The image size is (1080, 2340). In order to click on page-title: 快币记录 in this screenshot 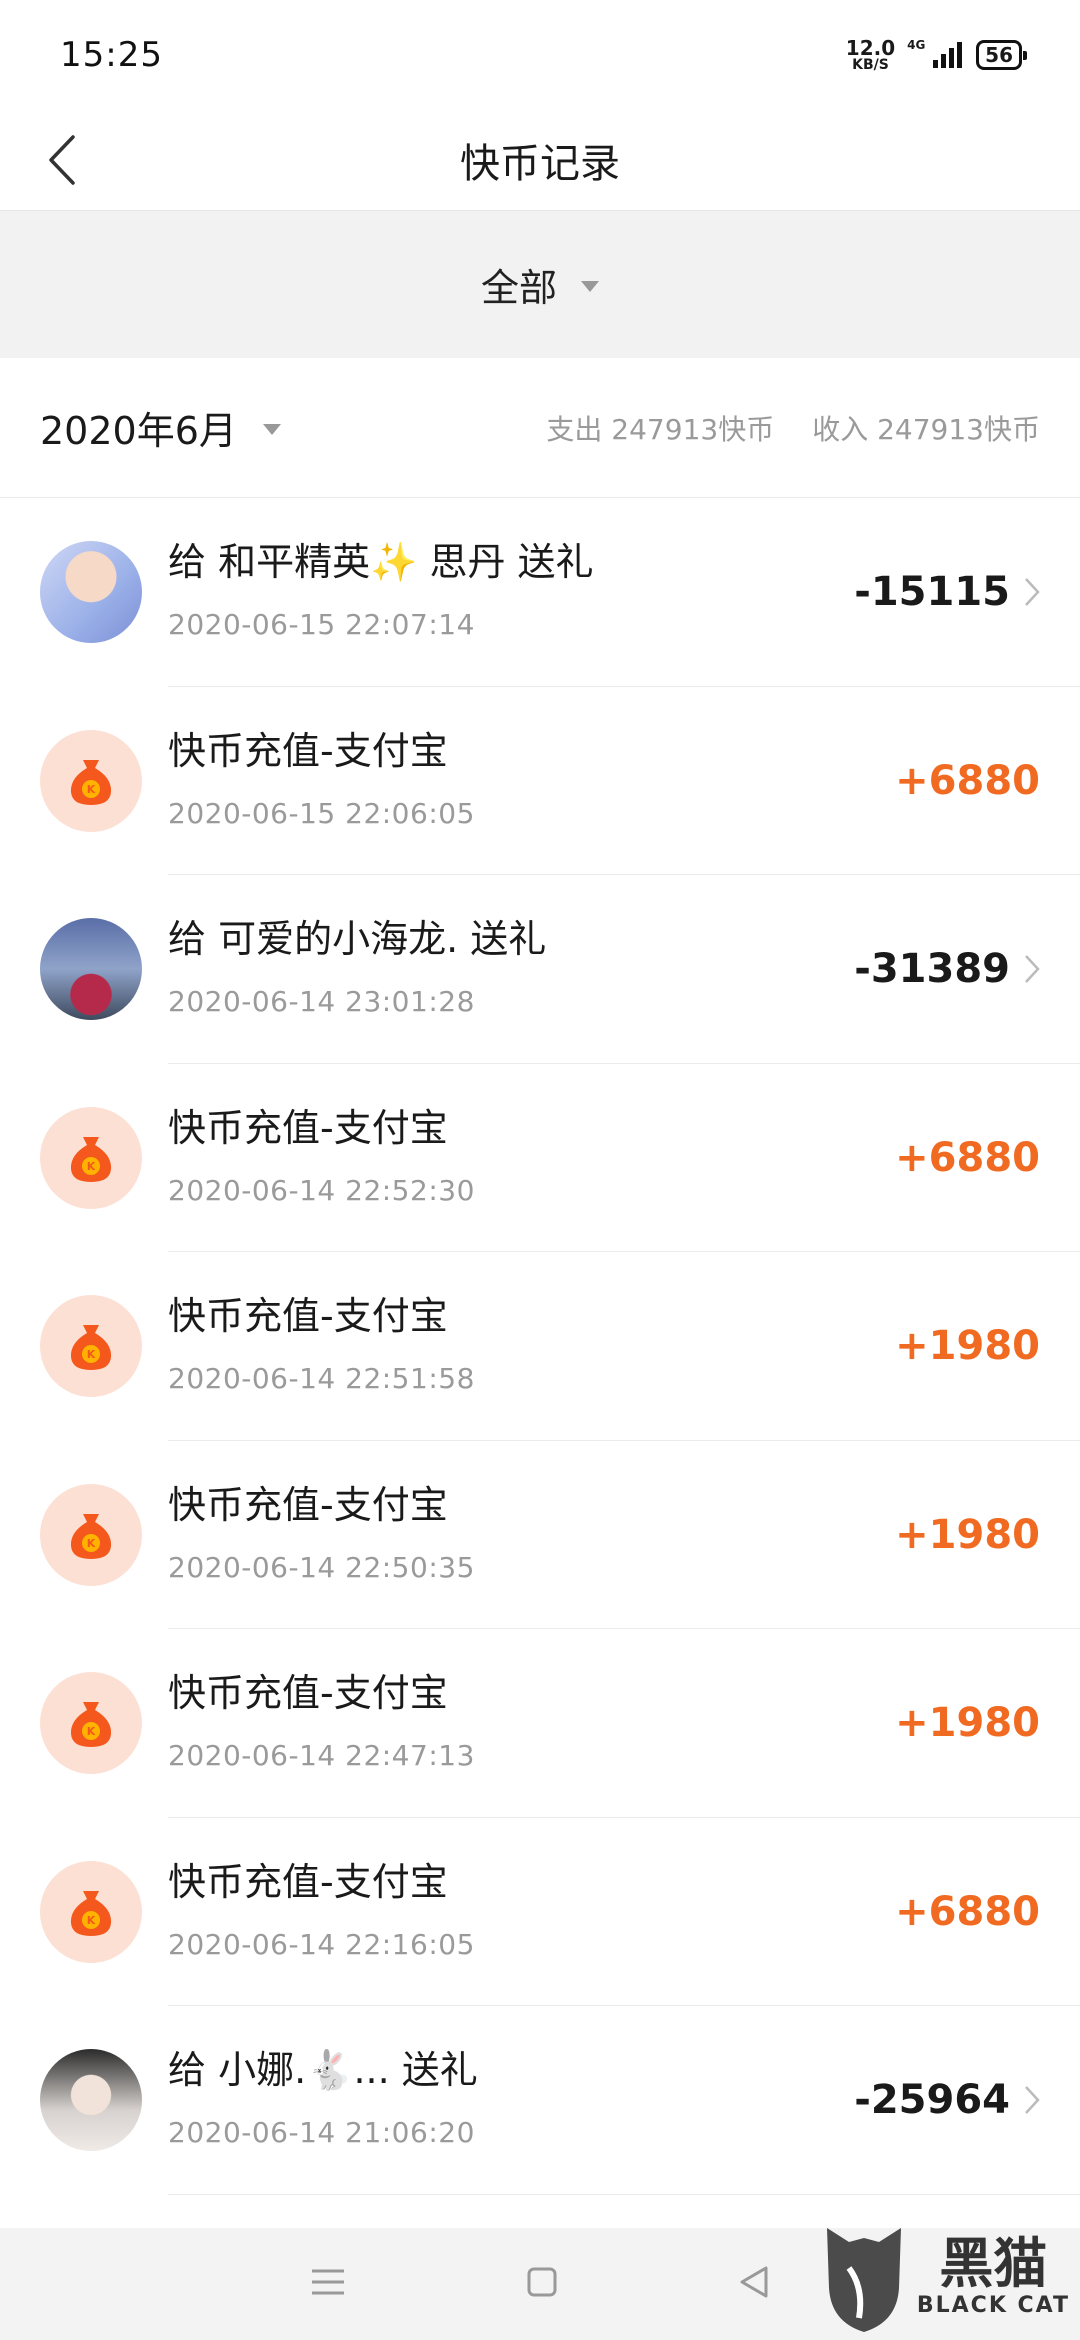, I will do `click(540, 164)`.